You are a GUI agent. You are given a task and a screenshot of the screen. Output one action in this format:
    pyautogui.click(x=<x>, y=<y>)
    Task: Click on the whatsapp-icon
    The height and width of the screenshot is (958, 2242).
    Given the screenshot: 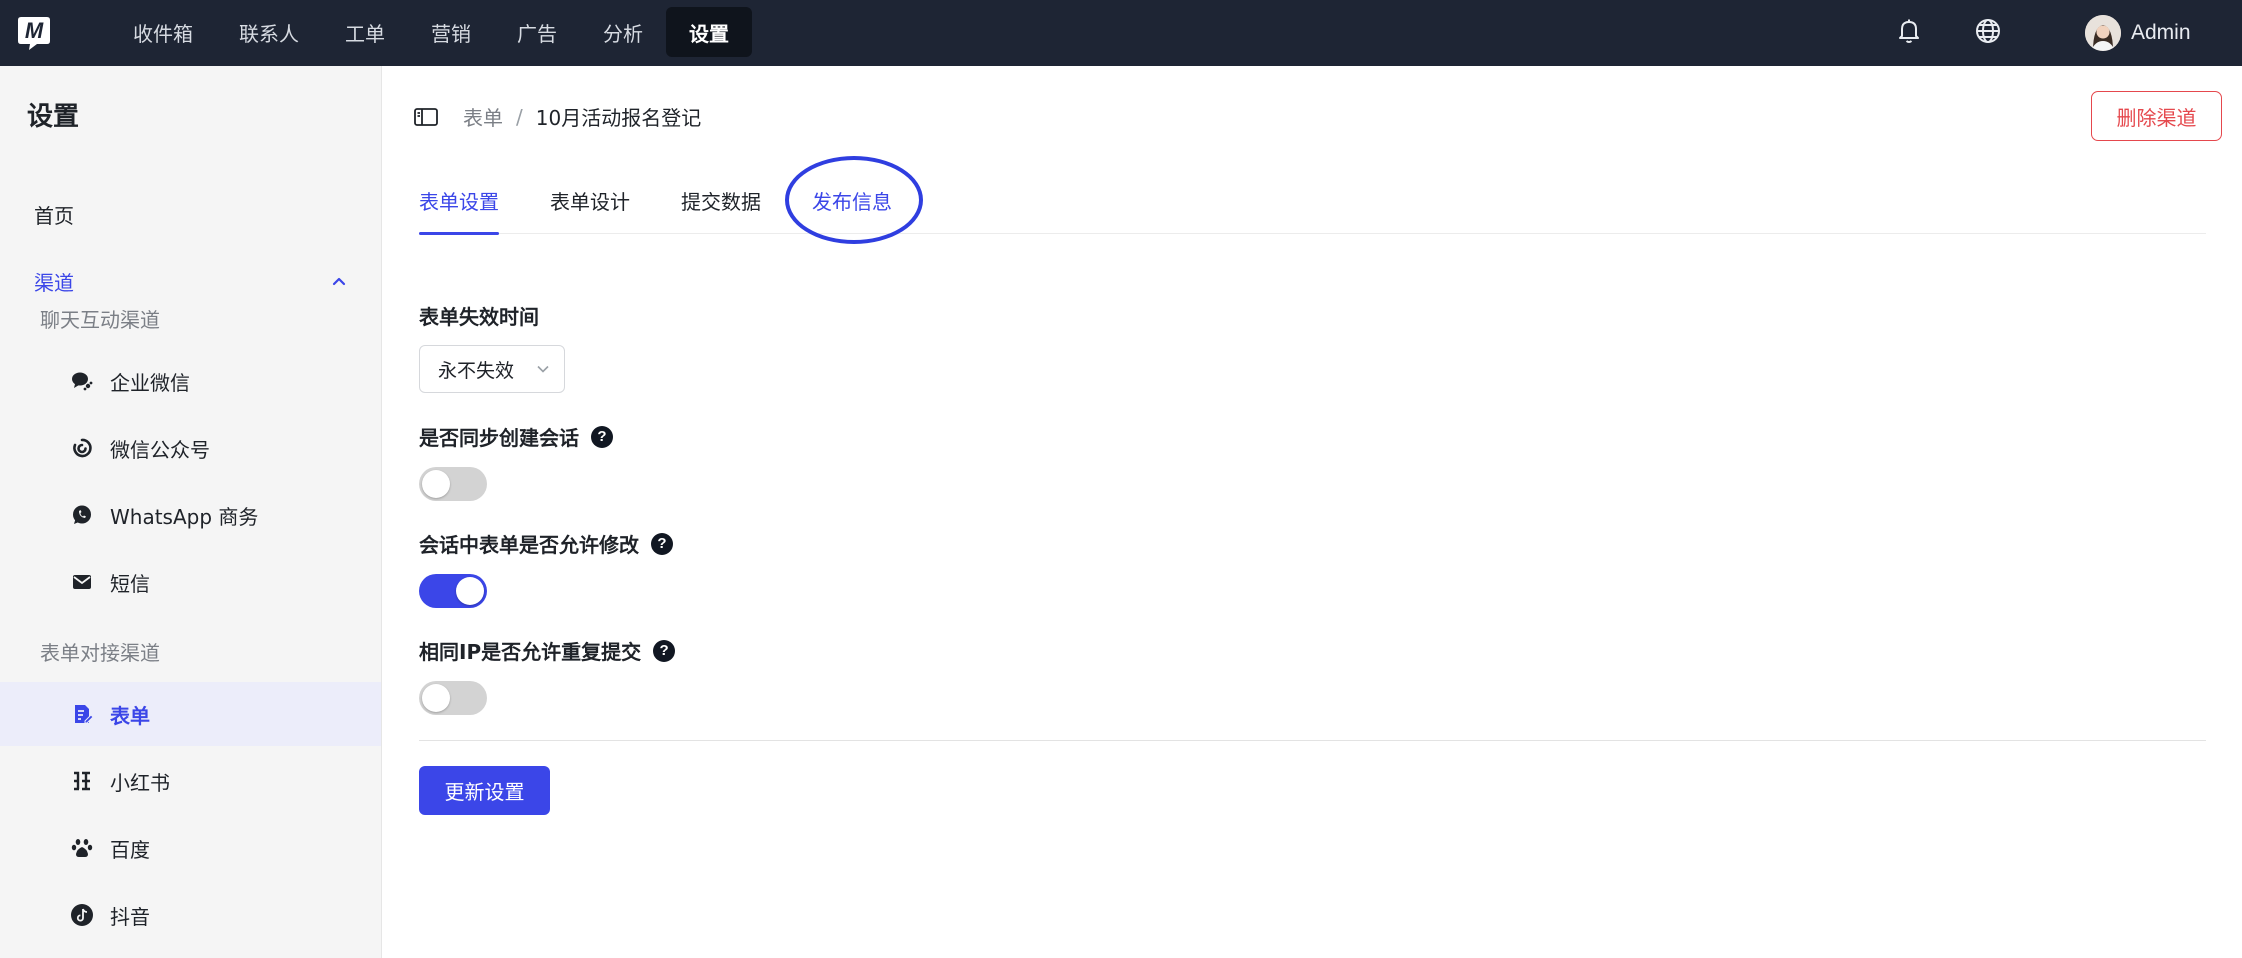 What is the action you would take?
    pyautogui.click(x=82, y=515)
    